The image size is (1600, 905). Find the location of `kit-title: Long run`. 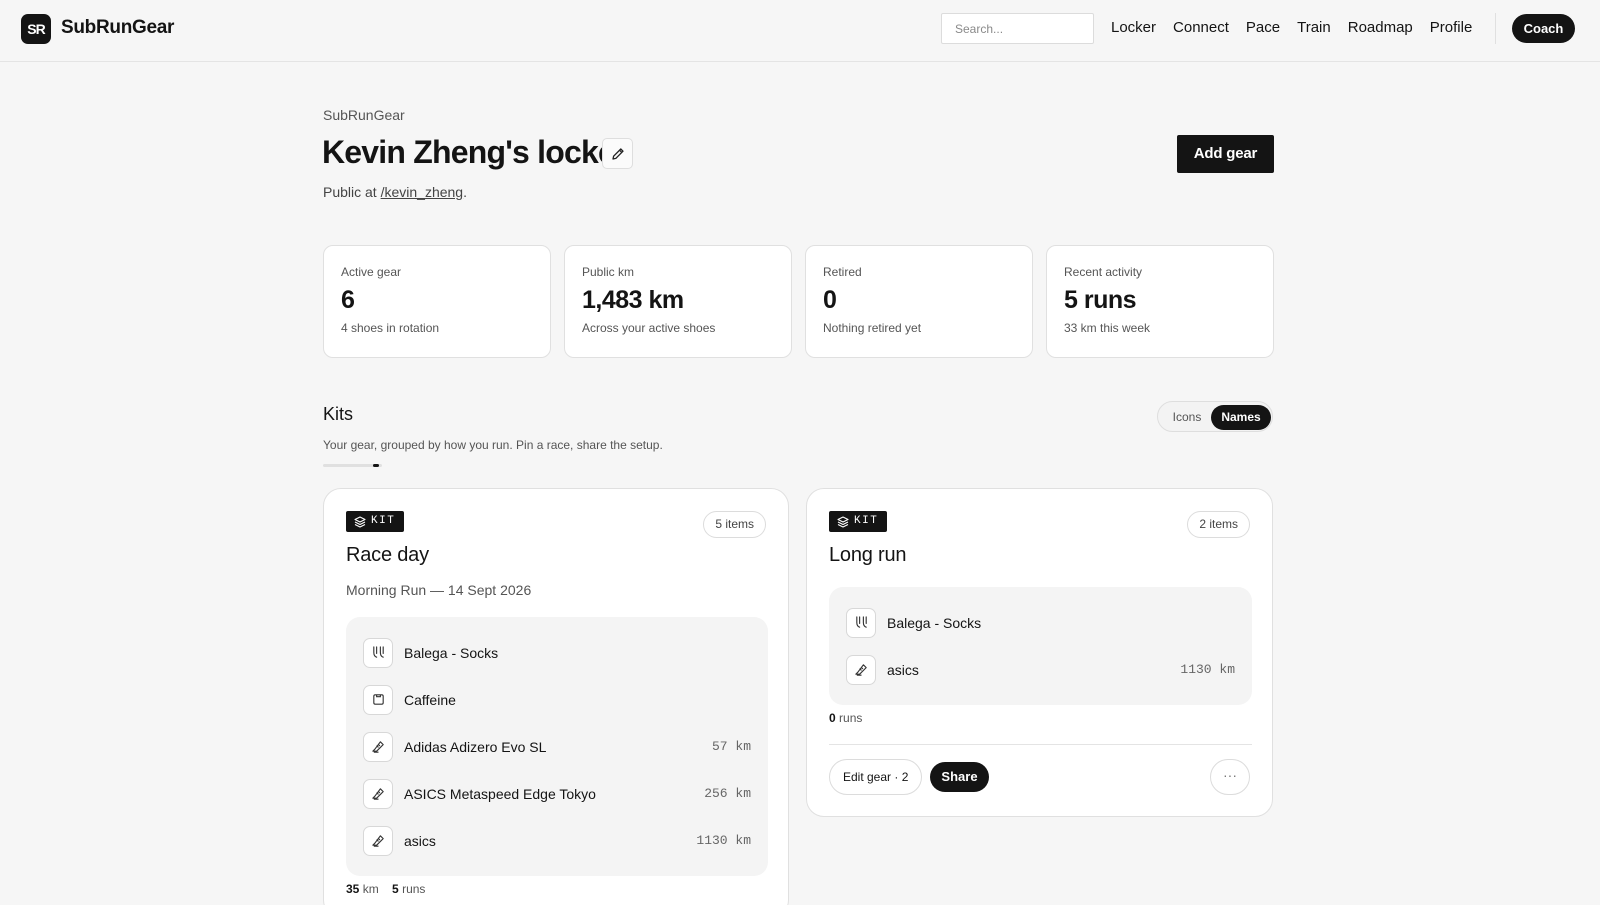

kit-title: Long run is located at coordinates (868, 555).